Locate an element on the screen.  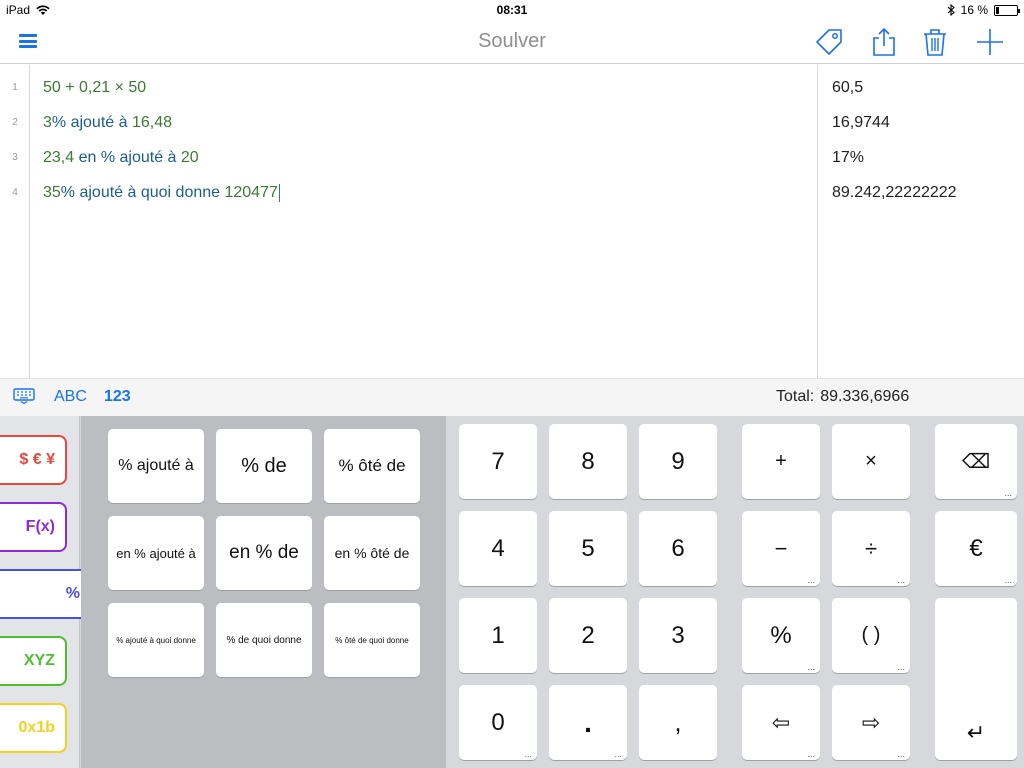
category-label: F(x) is located at coordinates (40, 526).